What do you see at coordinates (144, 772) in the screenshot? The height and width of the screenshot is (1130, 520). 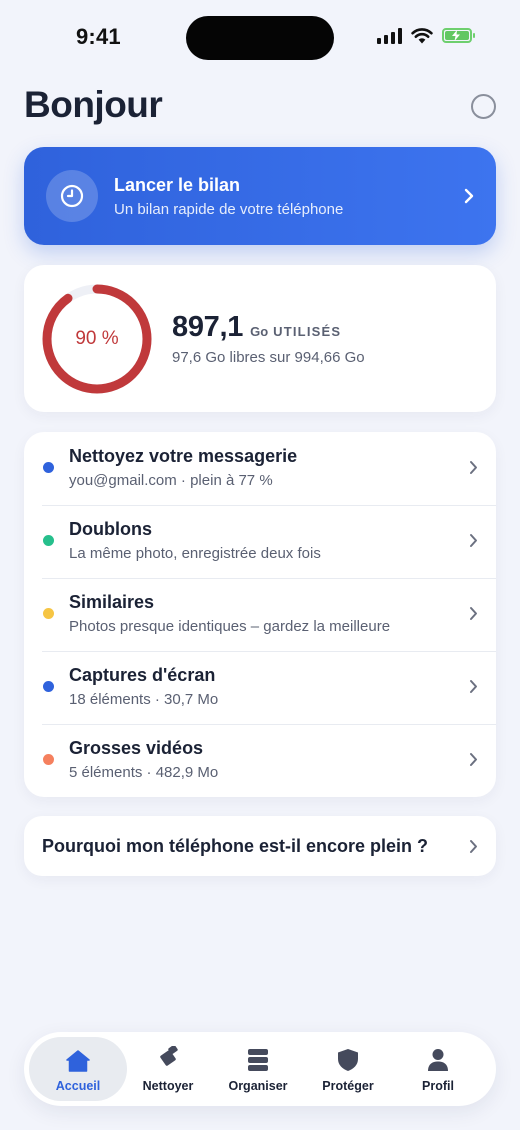 I see `list-item-subtitle: 5 éléments · 482,9 Mo` at bounding box center [144, 772].